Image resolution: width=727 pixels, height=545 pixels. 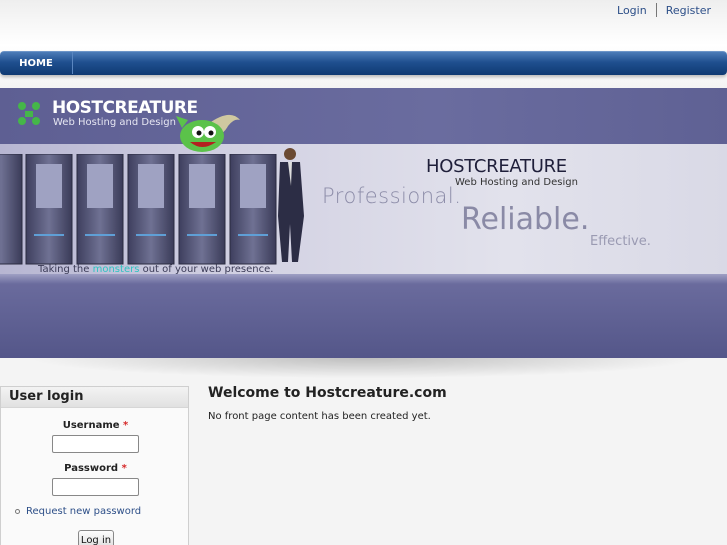 What do you see at coordinates (96, 537) in the screenshot?
I see `log-in-button: Log in` at bounding box center [96, 537].